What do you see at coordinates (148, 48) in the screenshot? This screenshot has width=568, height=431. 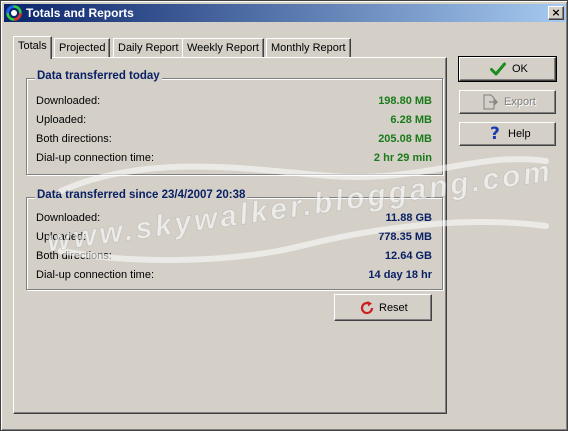 I see `tab-daily-report: Daily Report` at bounding box center [148, 48].